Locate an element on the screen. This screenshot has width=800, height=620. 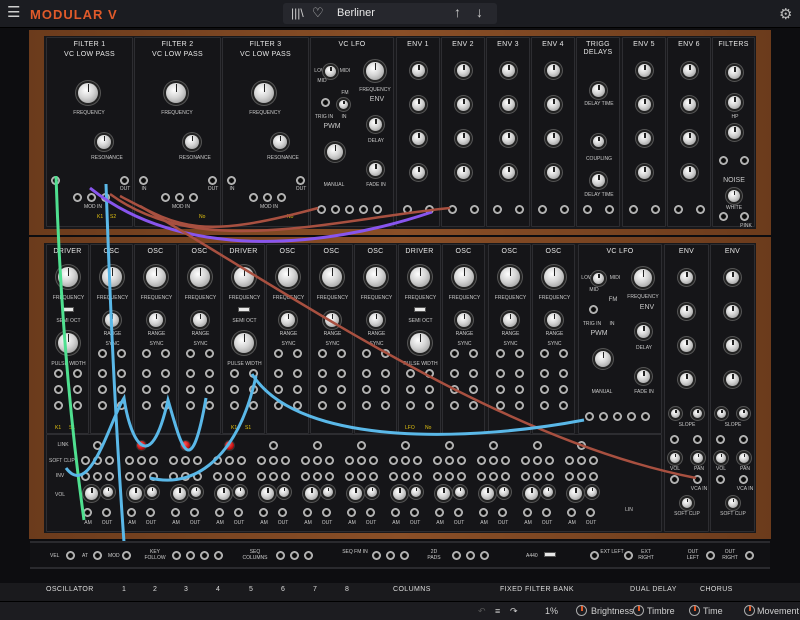
pink-noise-jack is located at coordinates (744, 216).